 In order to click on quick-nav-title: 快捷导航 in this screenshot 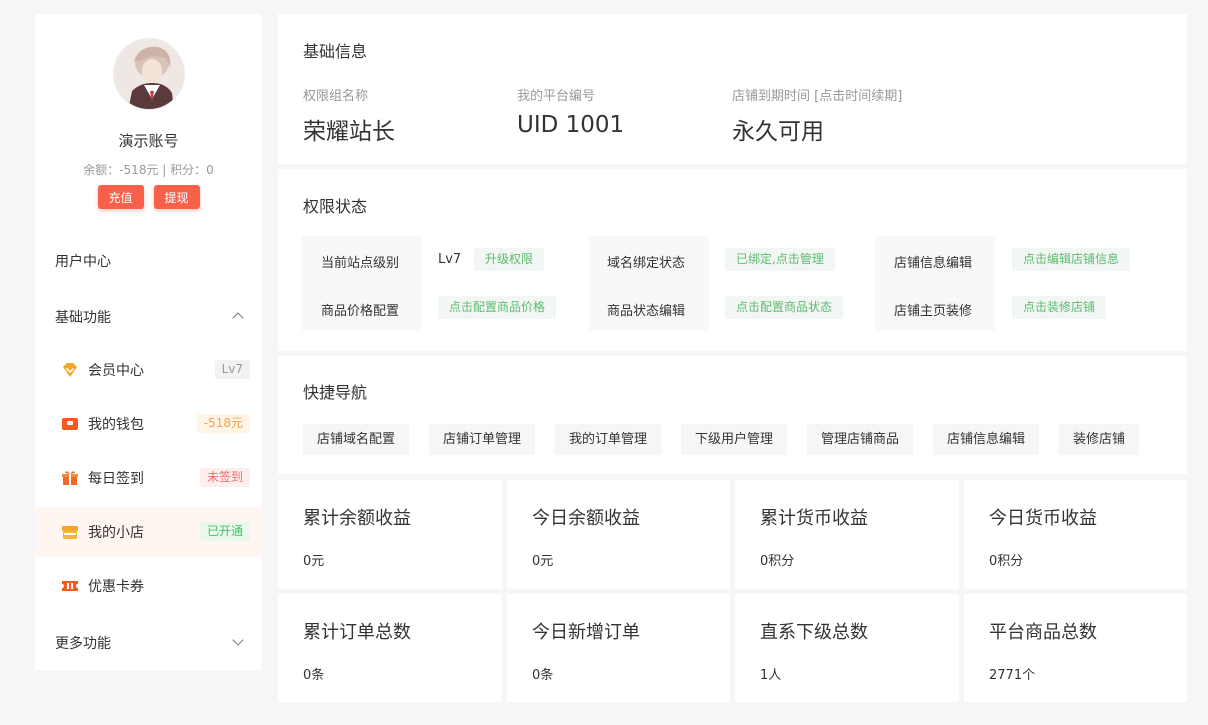, I will do `click(335, 392)`.